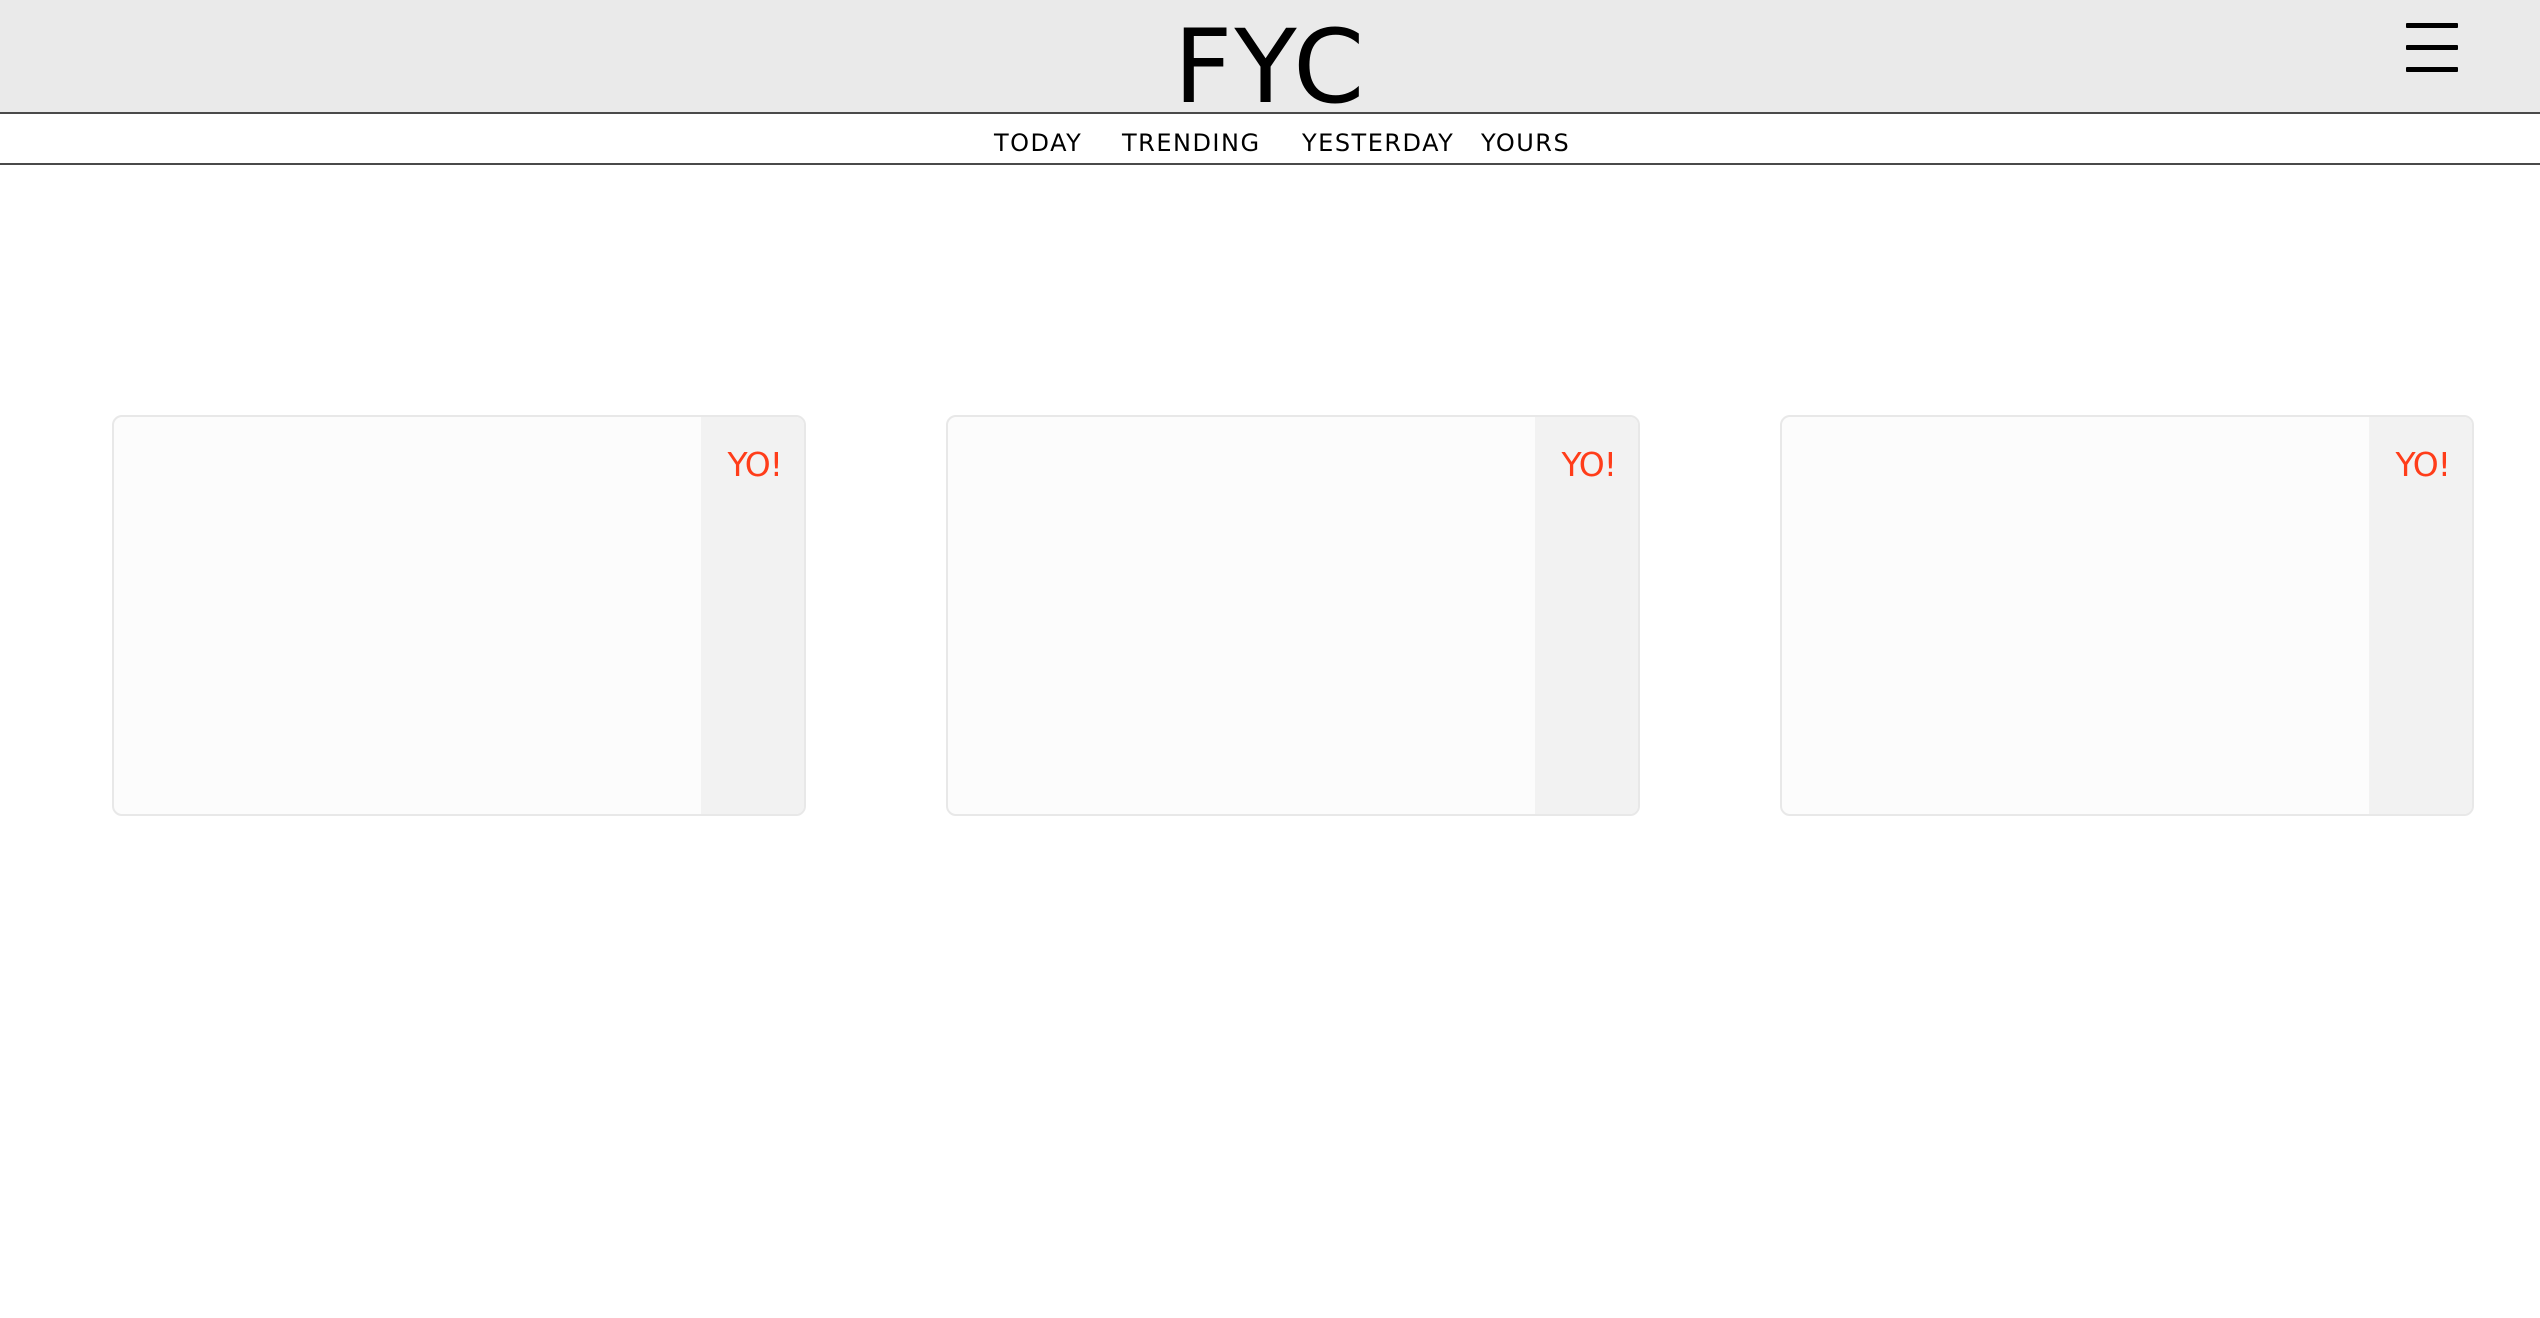 This screenshot has width=2540, height=1318. I want to click on nav-item-today: TODAY, so click(1038, 138).